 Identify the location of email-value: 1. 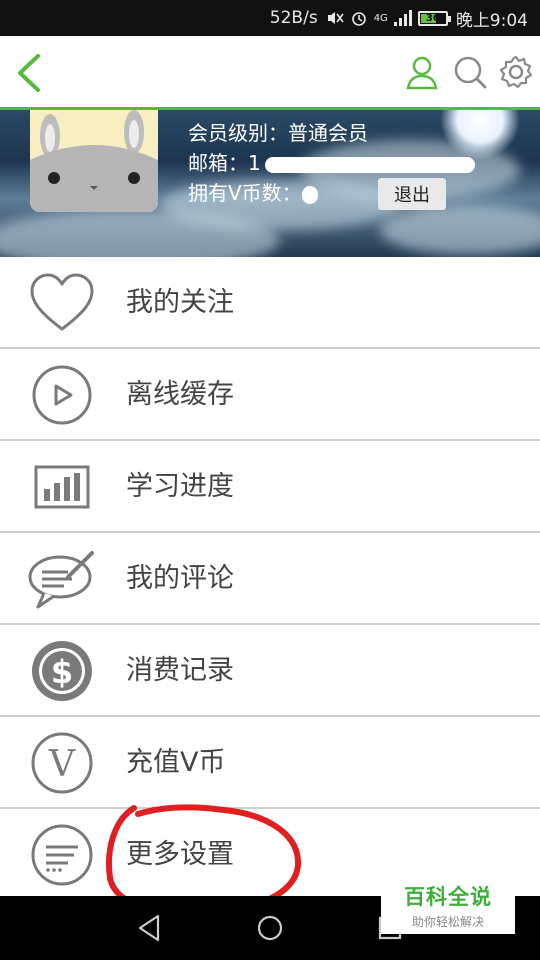
(254, 163).